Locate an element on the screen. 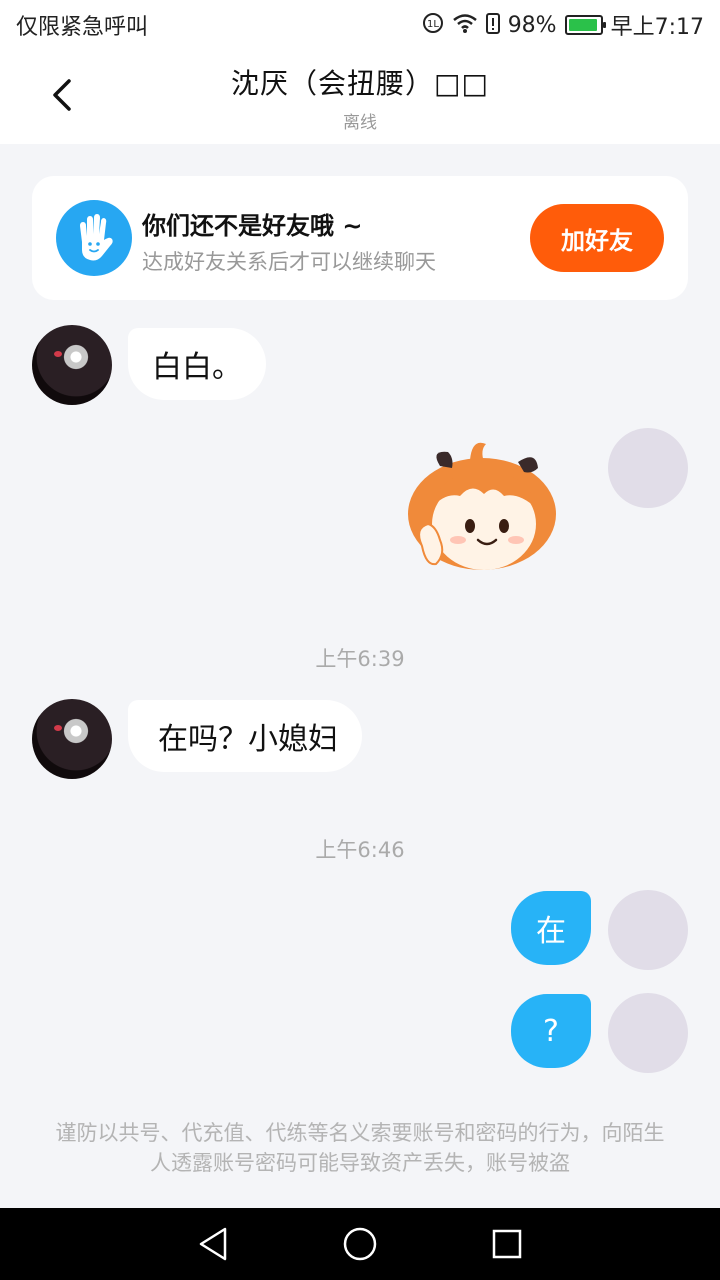 This screenshot has height=1280, width=720. data-icon: 1L is located at coordinates (433, 25).